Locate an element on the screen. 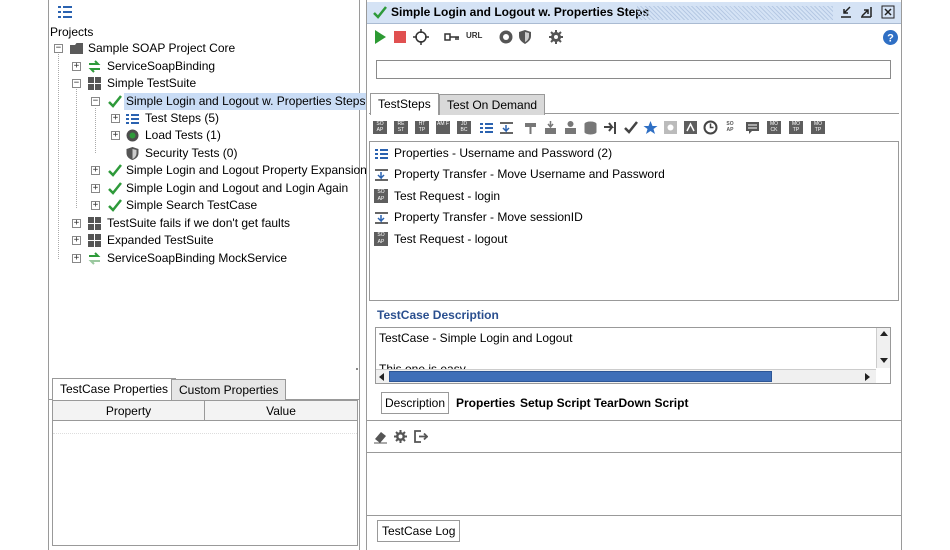  tree-item-security-tests: Security Tests (0) is located at coordinates (204, 153).